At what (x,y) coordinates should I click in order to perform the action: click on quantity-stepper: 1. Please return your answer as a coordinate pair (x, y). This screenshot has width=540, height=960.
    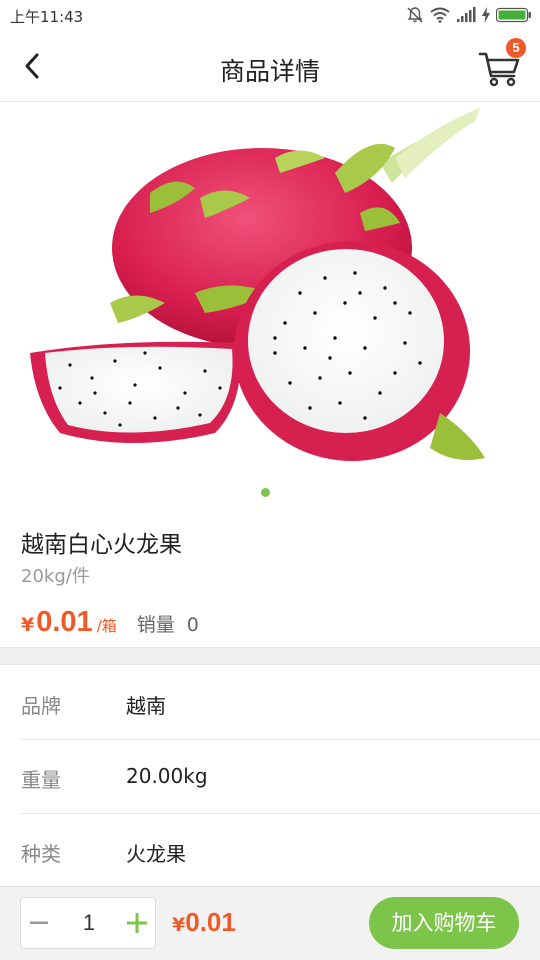
    Looking at the image, I should click on (88, 923).